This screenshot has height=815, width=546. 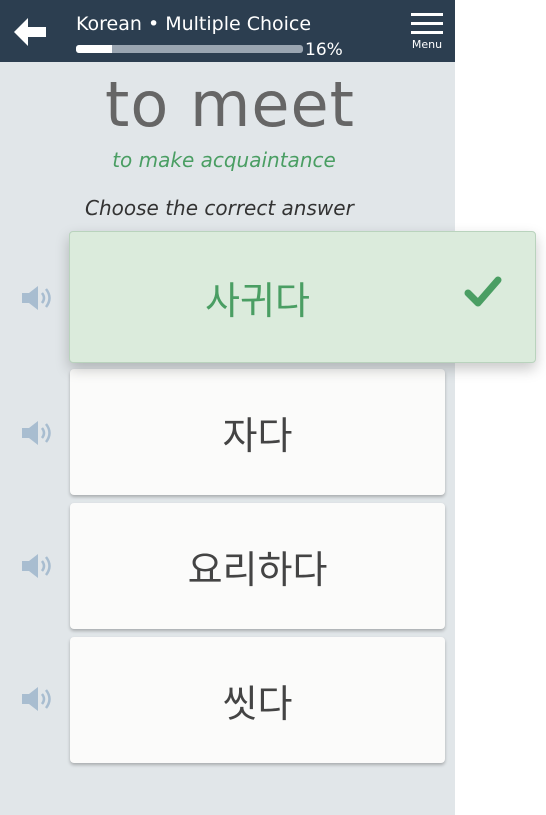 I want to click on top-bar: Korean • Multiple Choice 16% Menu, so click(x=227, y=31).